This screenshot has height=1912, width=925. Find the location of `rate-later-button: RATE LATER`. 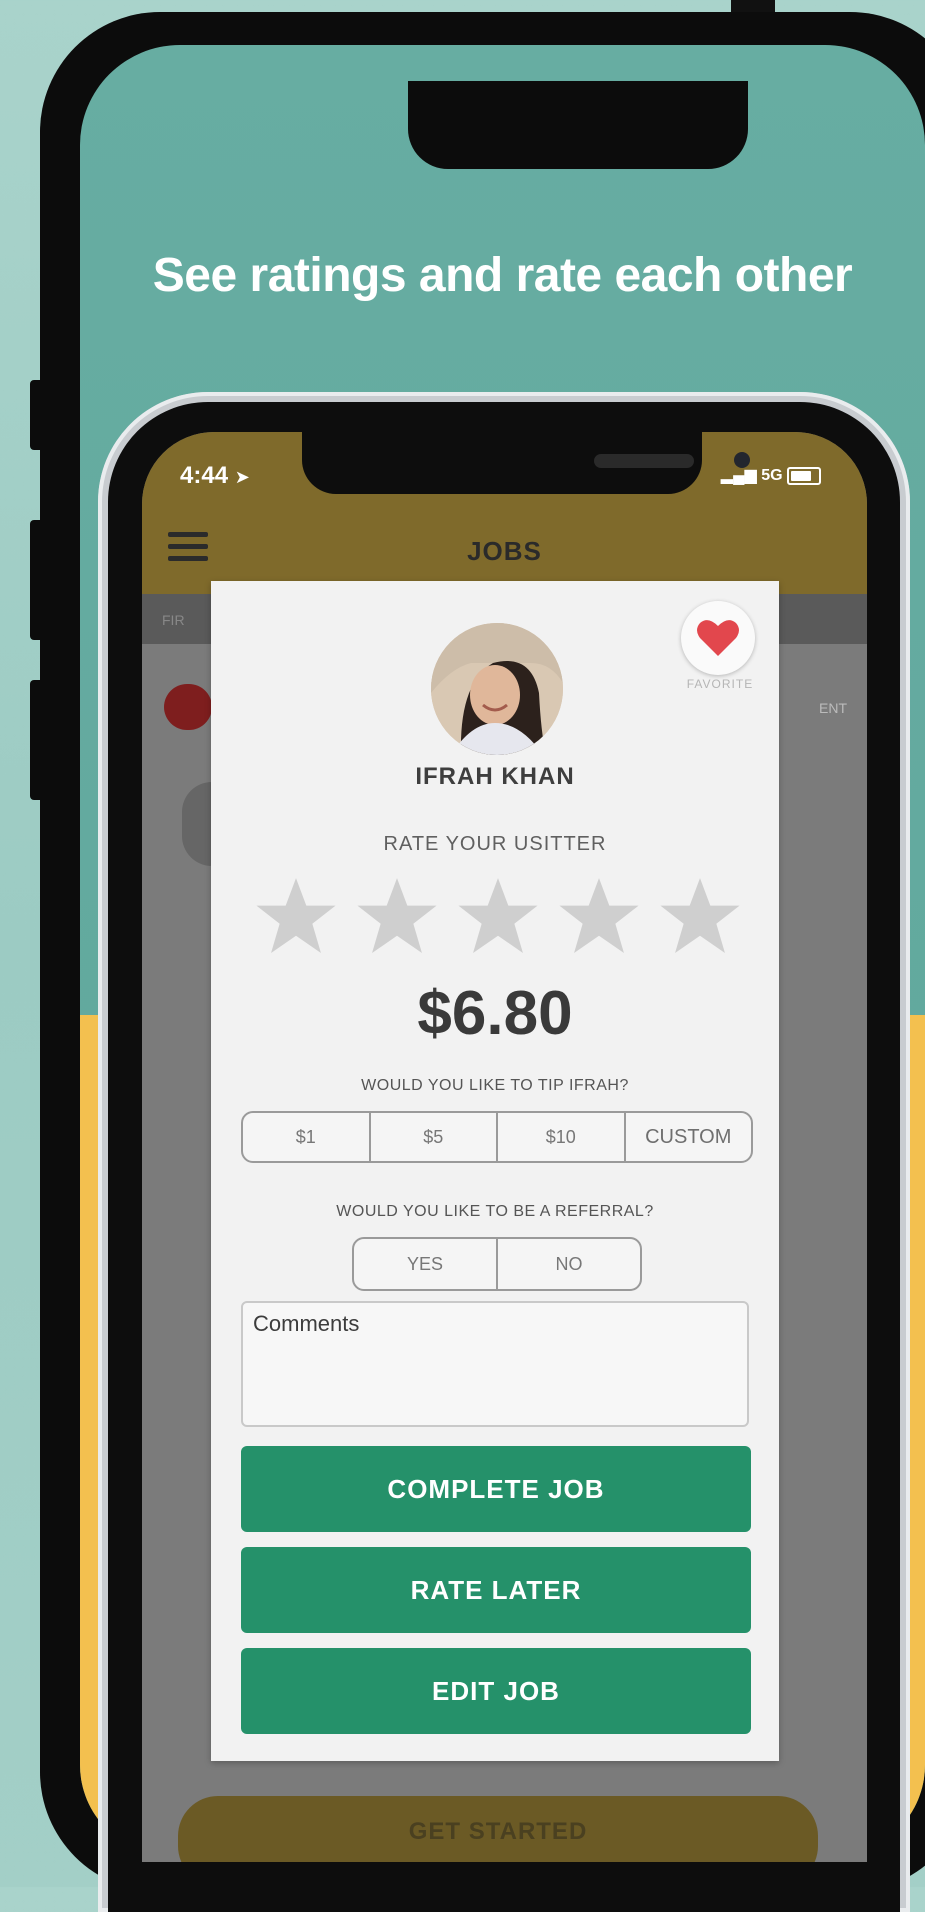

rate-later-button: RATE LATER is located at coordinates (496, 1590).